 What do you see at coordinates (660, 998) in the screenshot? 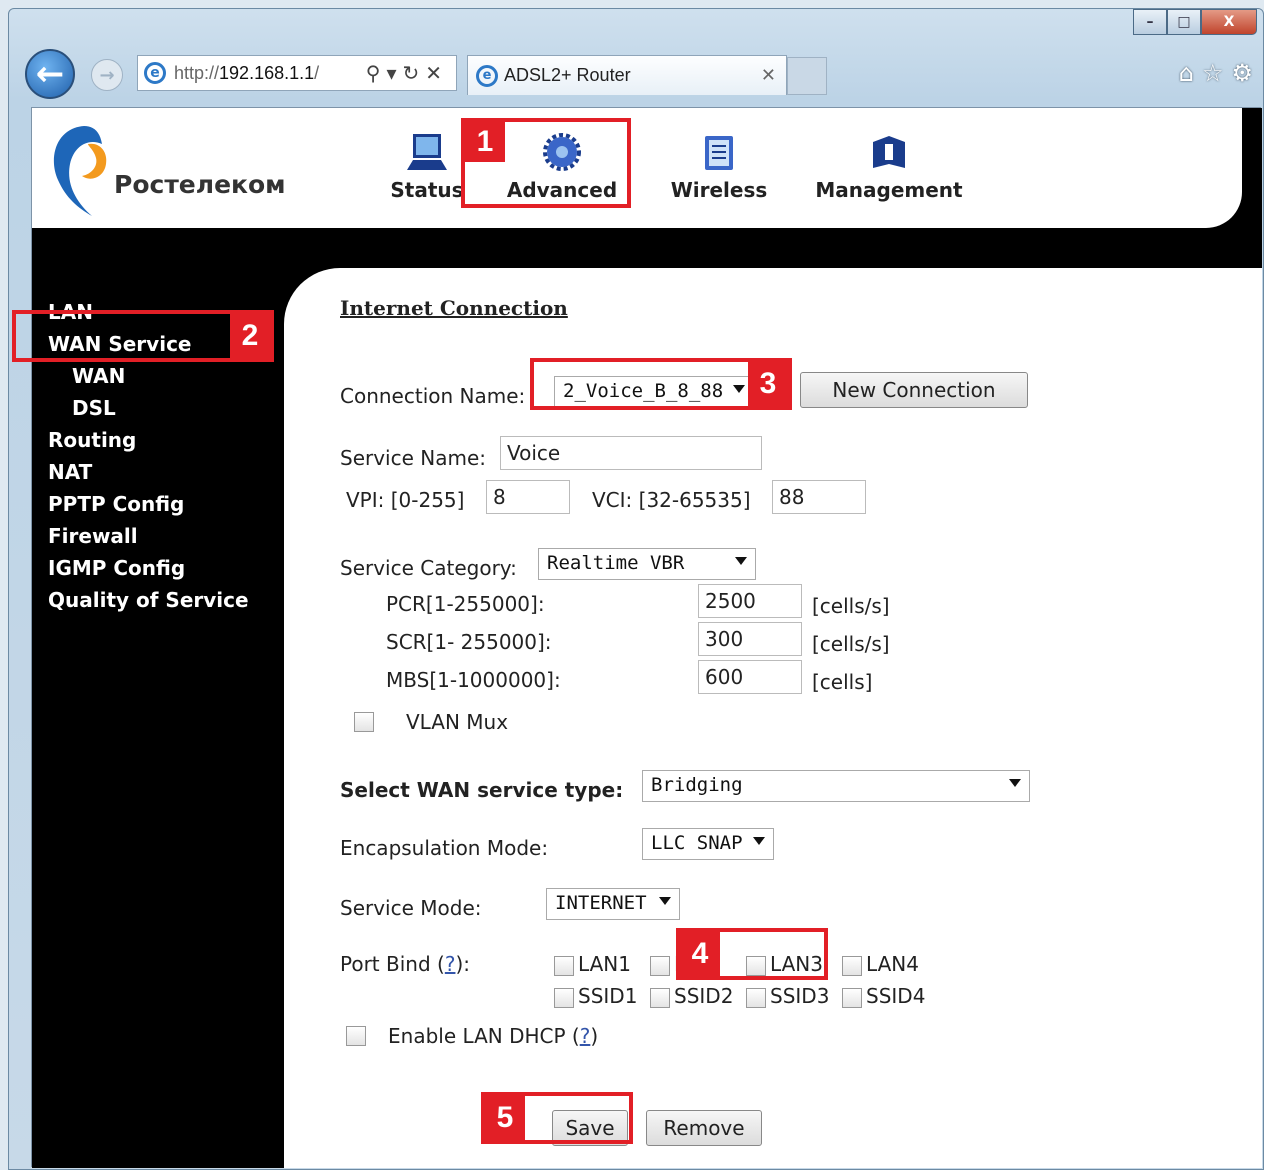
I see `port-ssid2-checkbox` at bounding box center [660, 998].